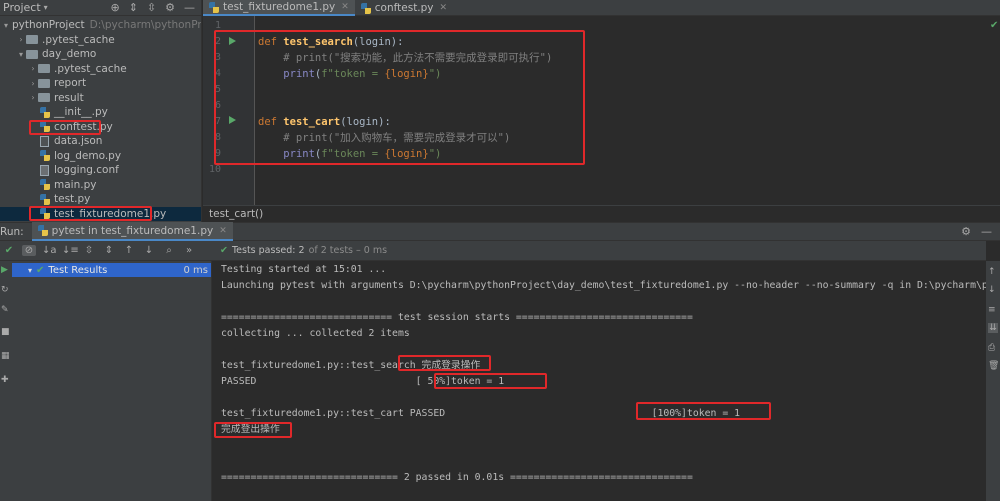  I want to click on tree-item-label: __init__.py, so click(81, 112).